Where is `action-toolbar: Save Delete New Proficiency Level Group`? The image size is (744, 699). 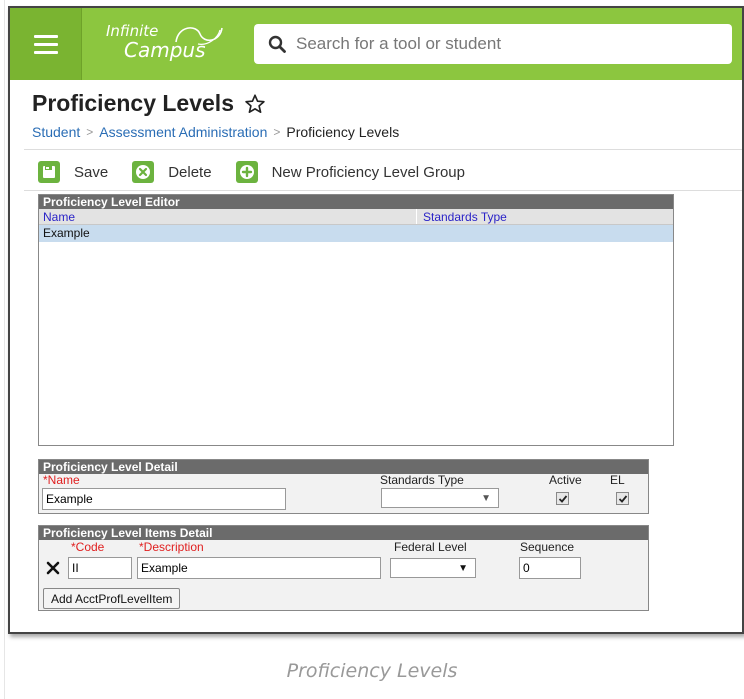 action-toolbar: Save Delete New Proficiency Level Group is located at coordinates (263, 172).